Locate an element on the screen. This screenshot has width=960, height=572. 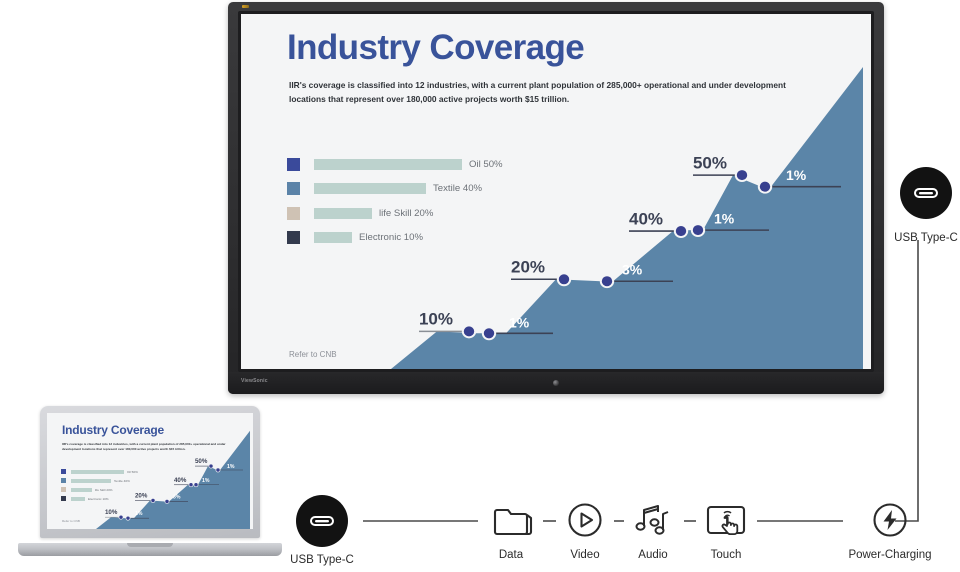
laptop-chart-label-6: 50% is located at coordinates (201, 461).